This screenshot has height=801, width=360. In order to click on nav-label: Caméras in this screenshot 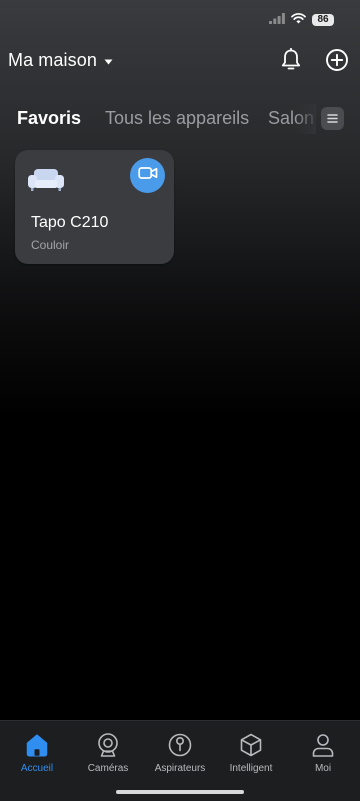, I will do `click(108, 768)`.